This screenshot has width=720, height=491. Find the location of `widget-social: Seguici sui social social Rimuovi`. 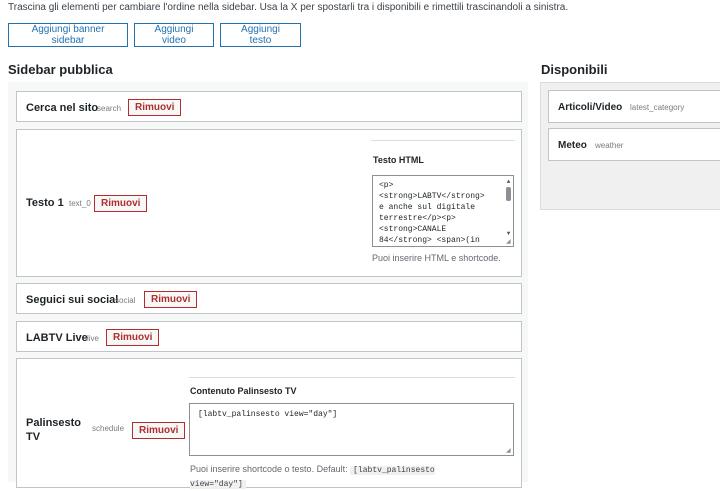

widget-social: Seguici sui social social Rimuovi is located at coordinates (269, 298).